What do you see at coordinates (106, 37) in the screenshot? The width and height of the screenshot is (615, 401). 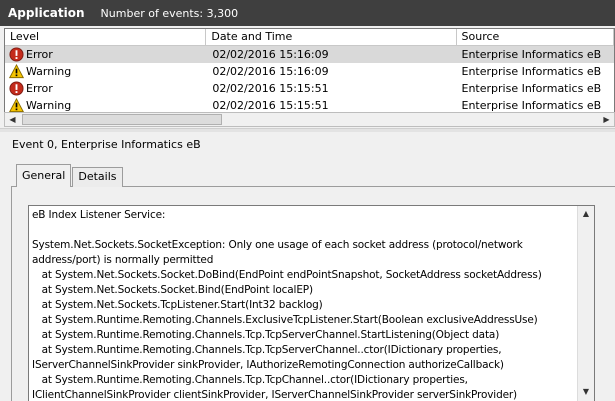 I see `column-header-level: Level` at bounding box center [106, 37].